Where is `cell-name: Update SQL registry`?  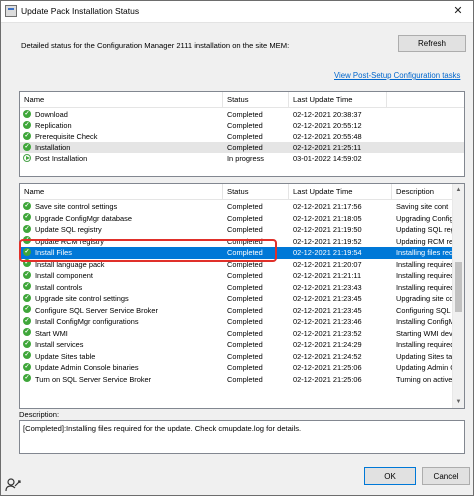
cell-name: Update SQL registry is located at coordinates (68, 229).